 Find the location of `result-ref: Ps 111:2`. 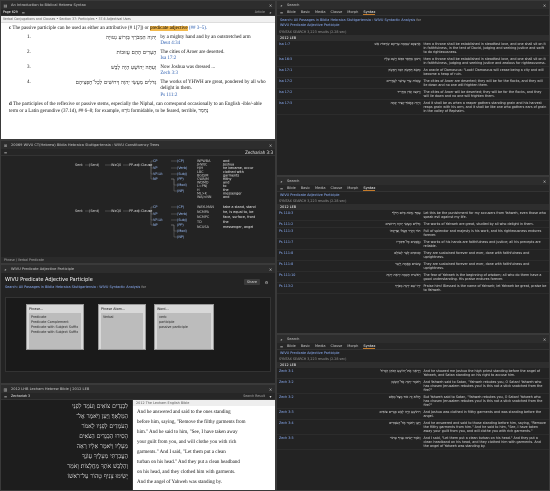

result-ref: Ps 111:2 is located at coordinates (288, 224).